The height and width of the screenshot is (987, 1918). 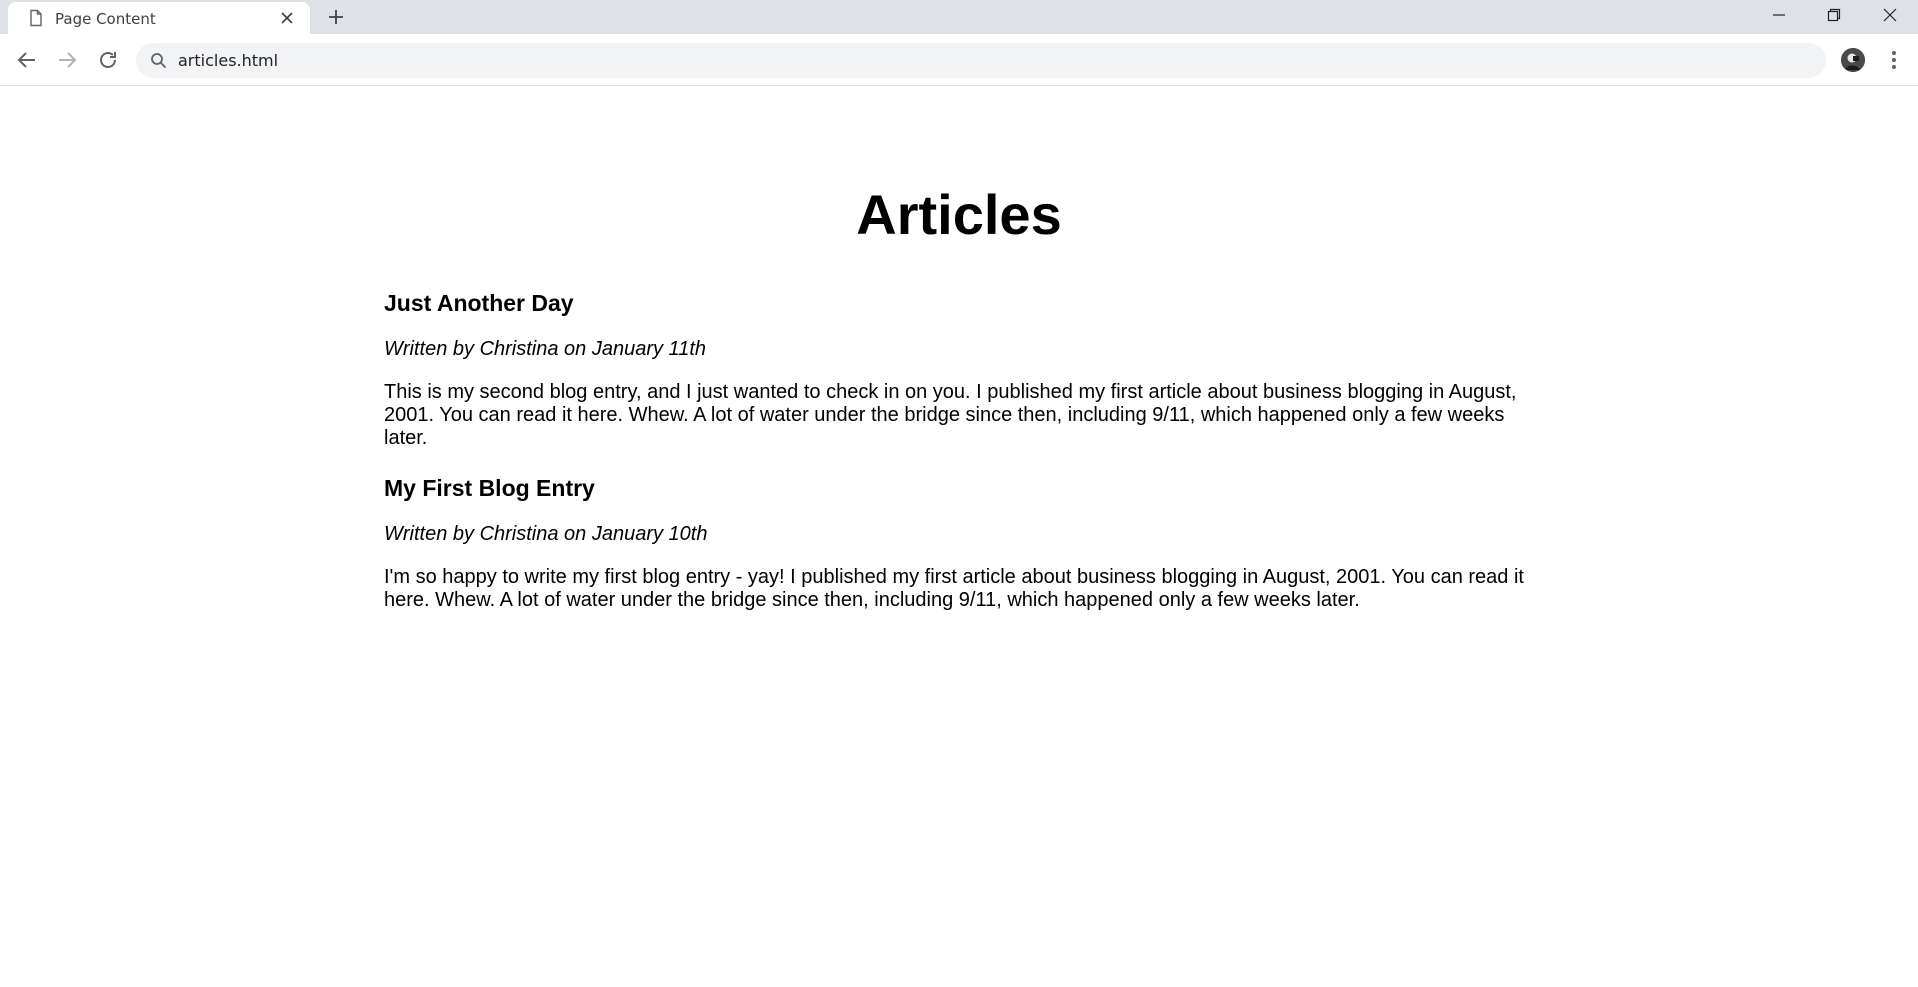 What do you see at coordinates (489, 488) in the screenshot?
I see `article-title: My First Blog Entry` at bounding box center [489, 488].